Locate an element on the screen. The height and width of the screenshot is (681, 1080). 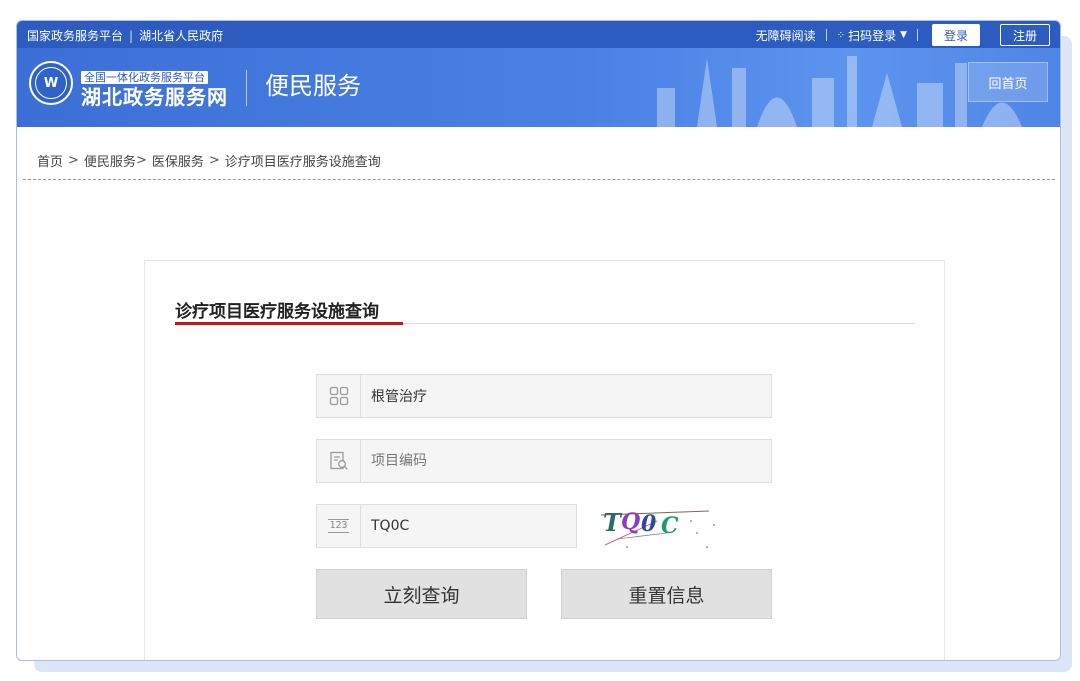
search-button: 立刻查询 is located at coordinates (421, 594).